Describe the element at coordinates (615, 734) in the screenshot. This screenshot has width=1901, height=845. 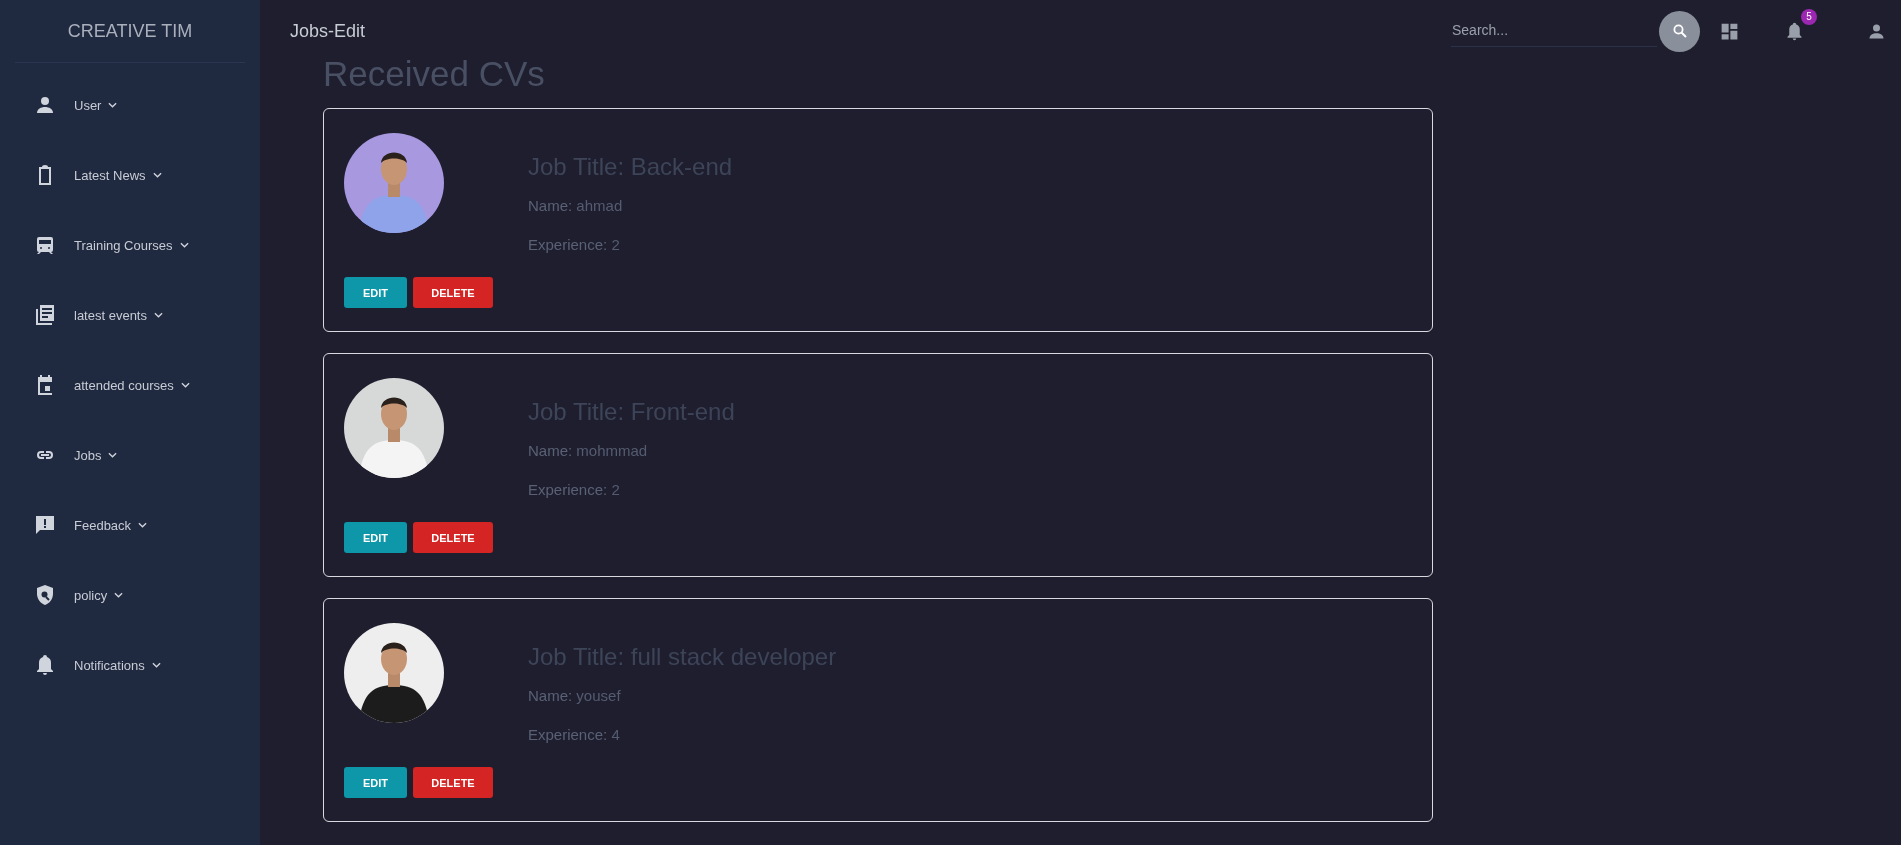
I see `experience-value: 4` at that location.